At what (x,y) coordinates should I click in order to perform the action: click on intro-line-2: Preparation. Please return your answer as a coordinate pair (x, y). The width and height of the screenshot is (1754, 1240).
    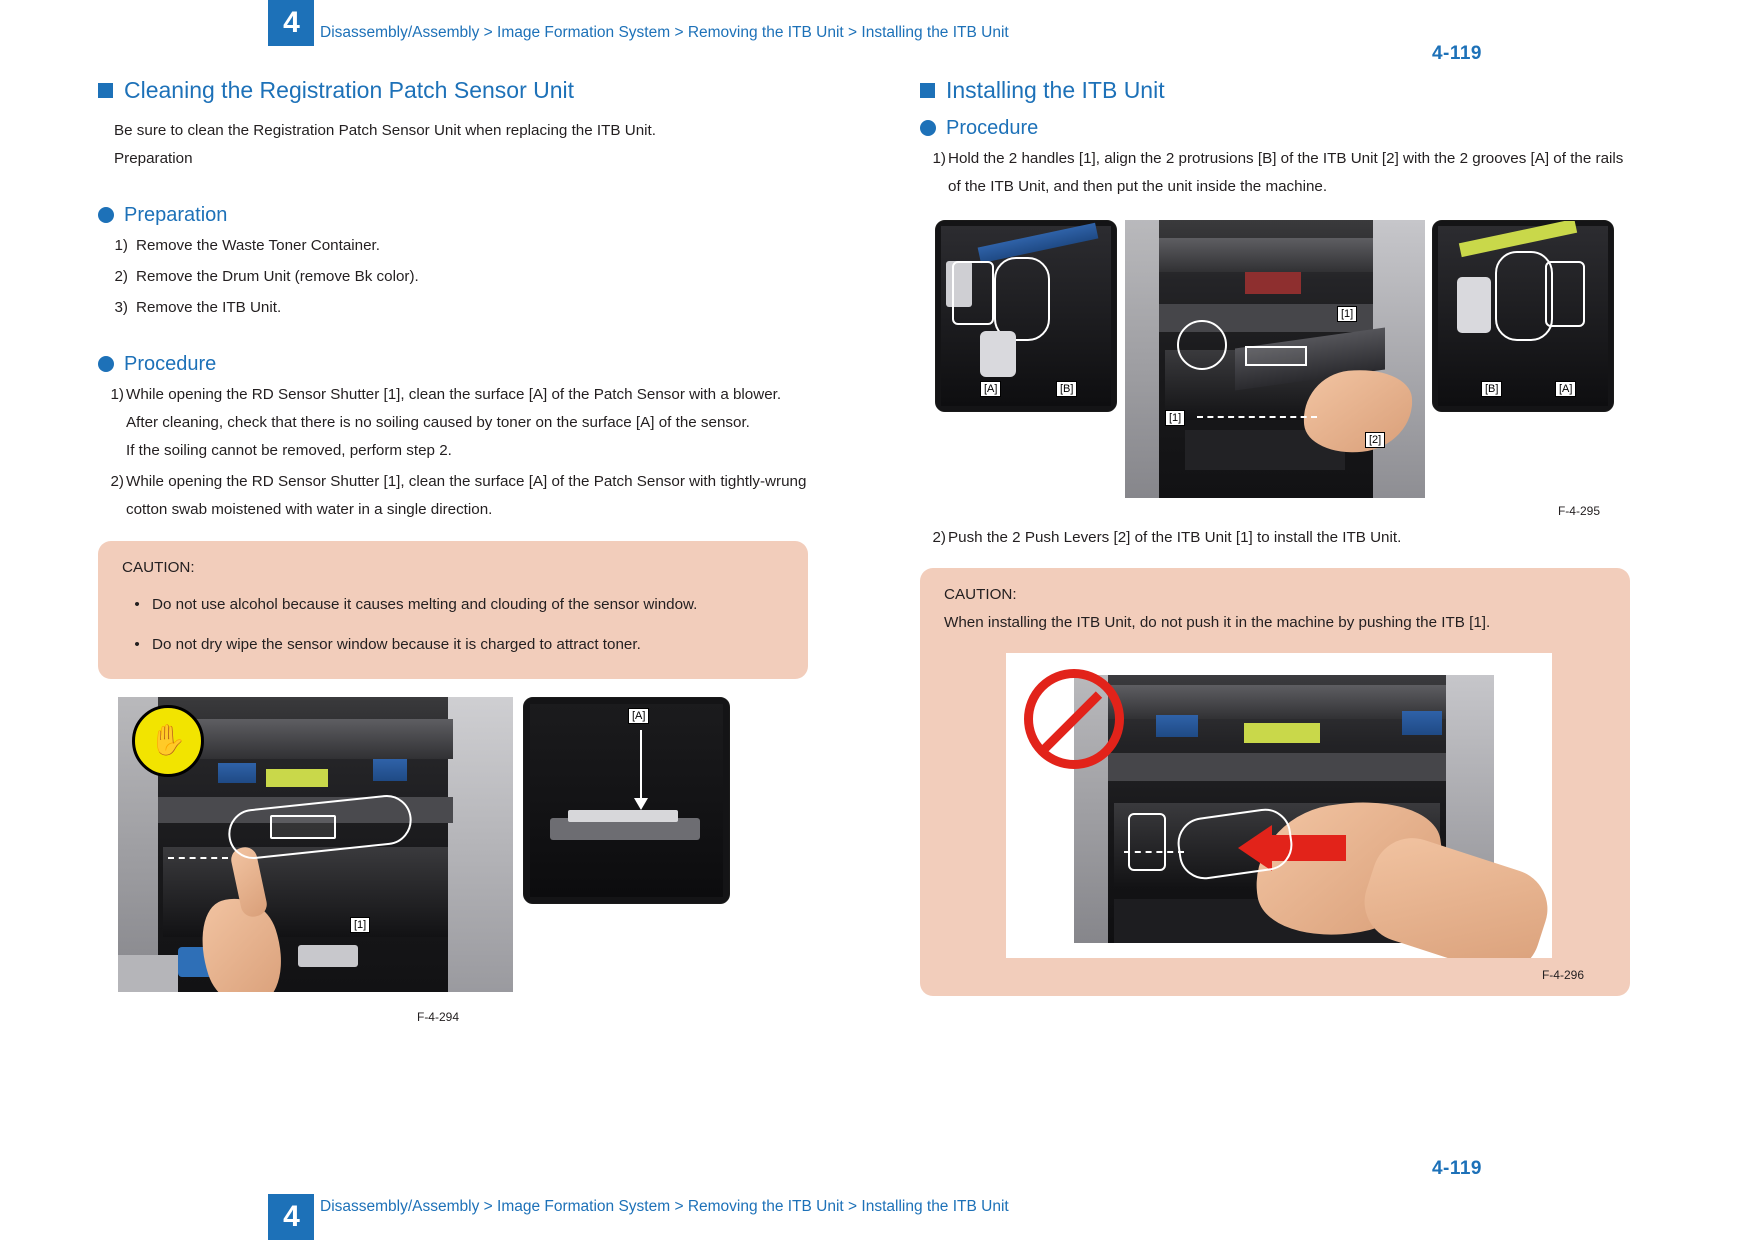
    Looking at the image, I should click on (153, 159).